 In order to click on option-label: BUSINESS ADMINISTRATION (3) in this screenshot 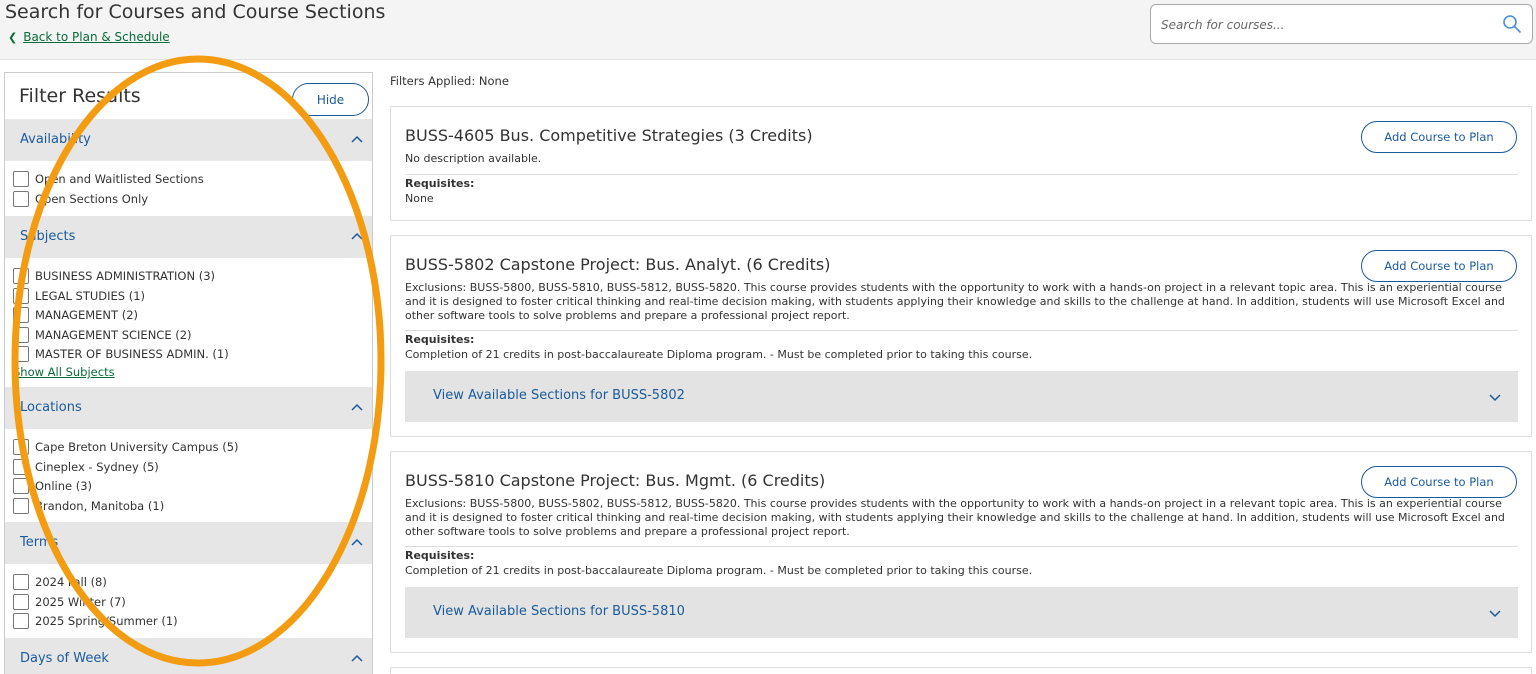, I will do `click(125, 276)`.